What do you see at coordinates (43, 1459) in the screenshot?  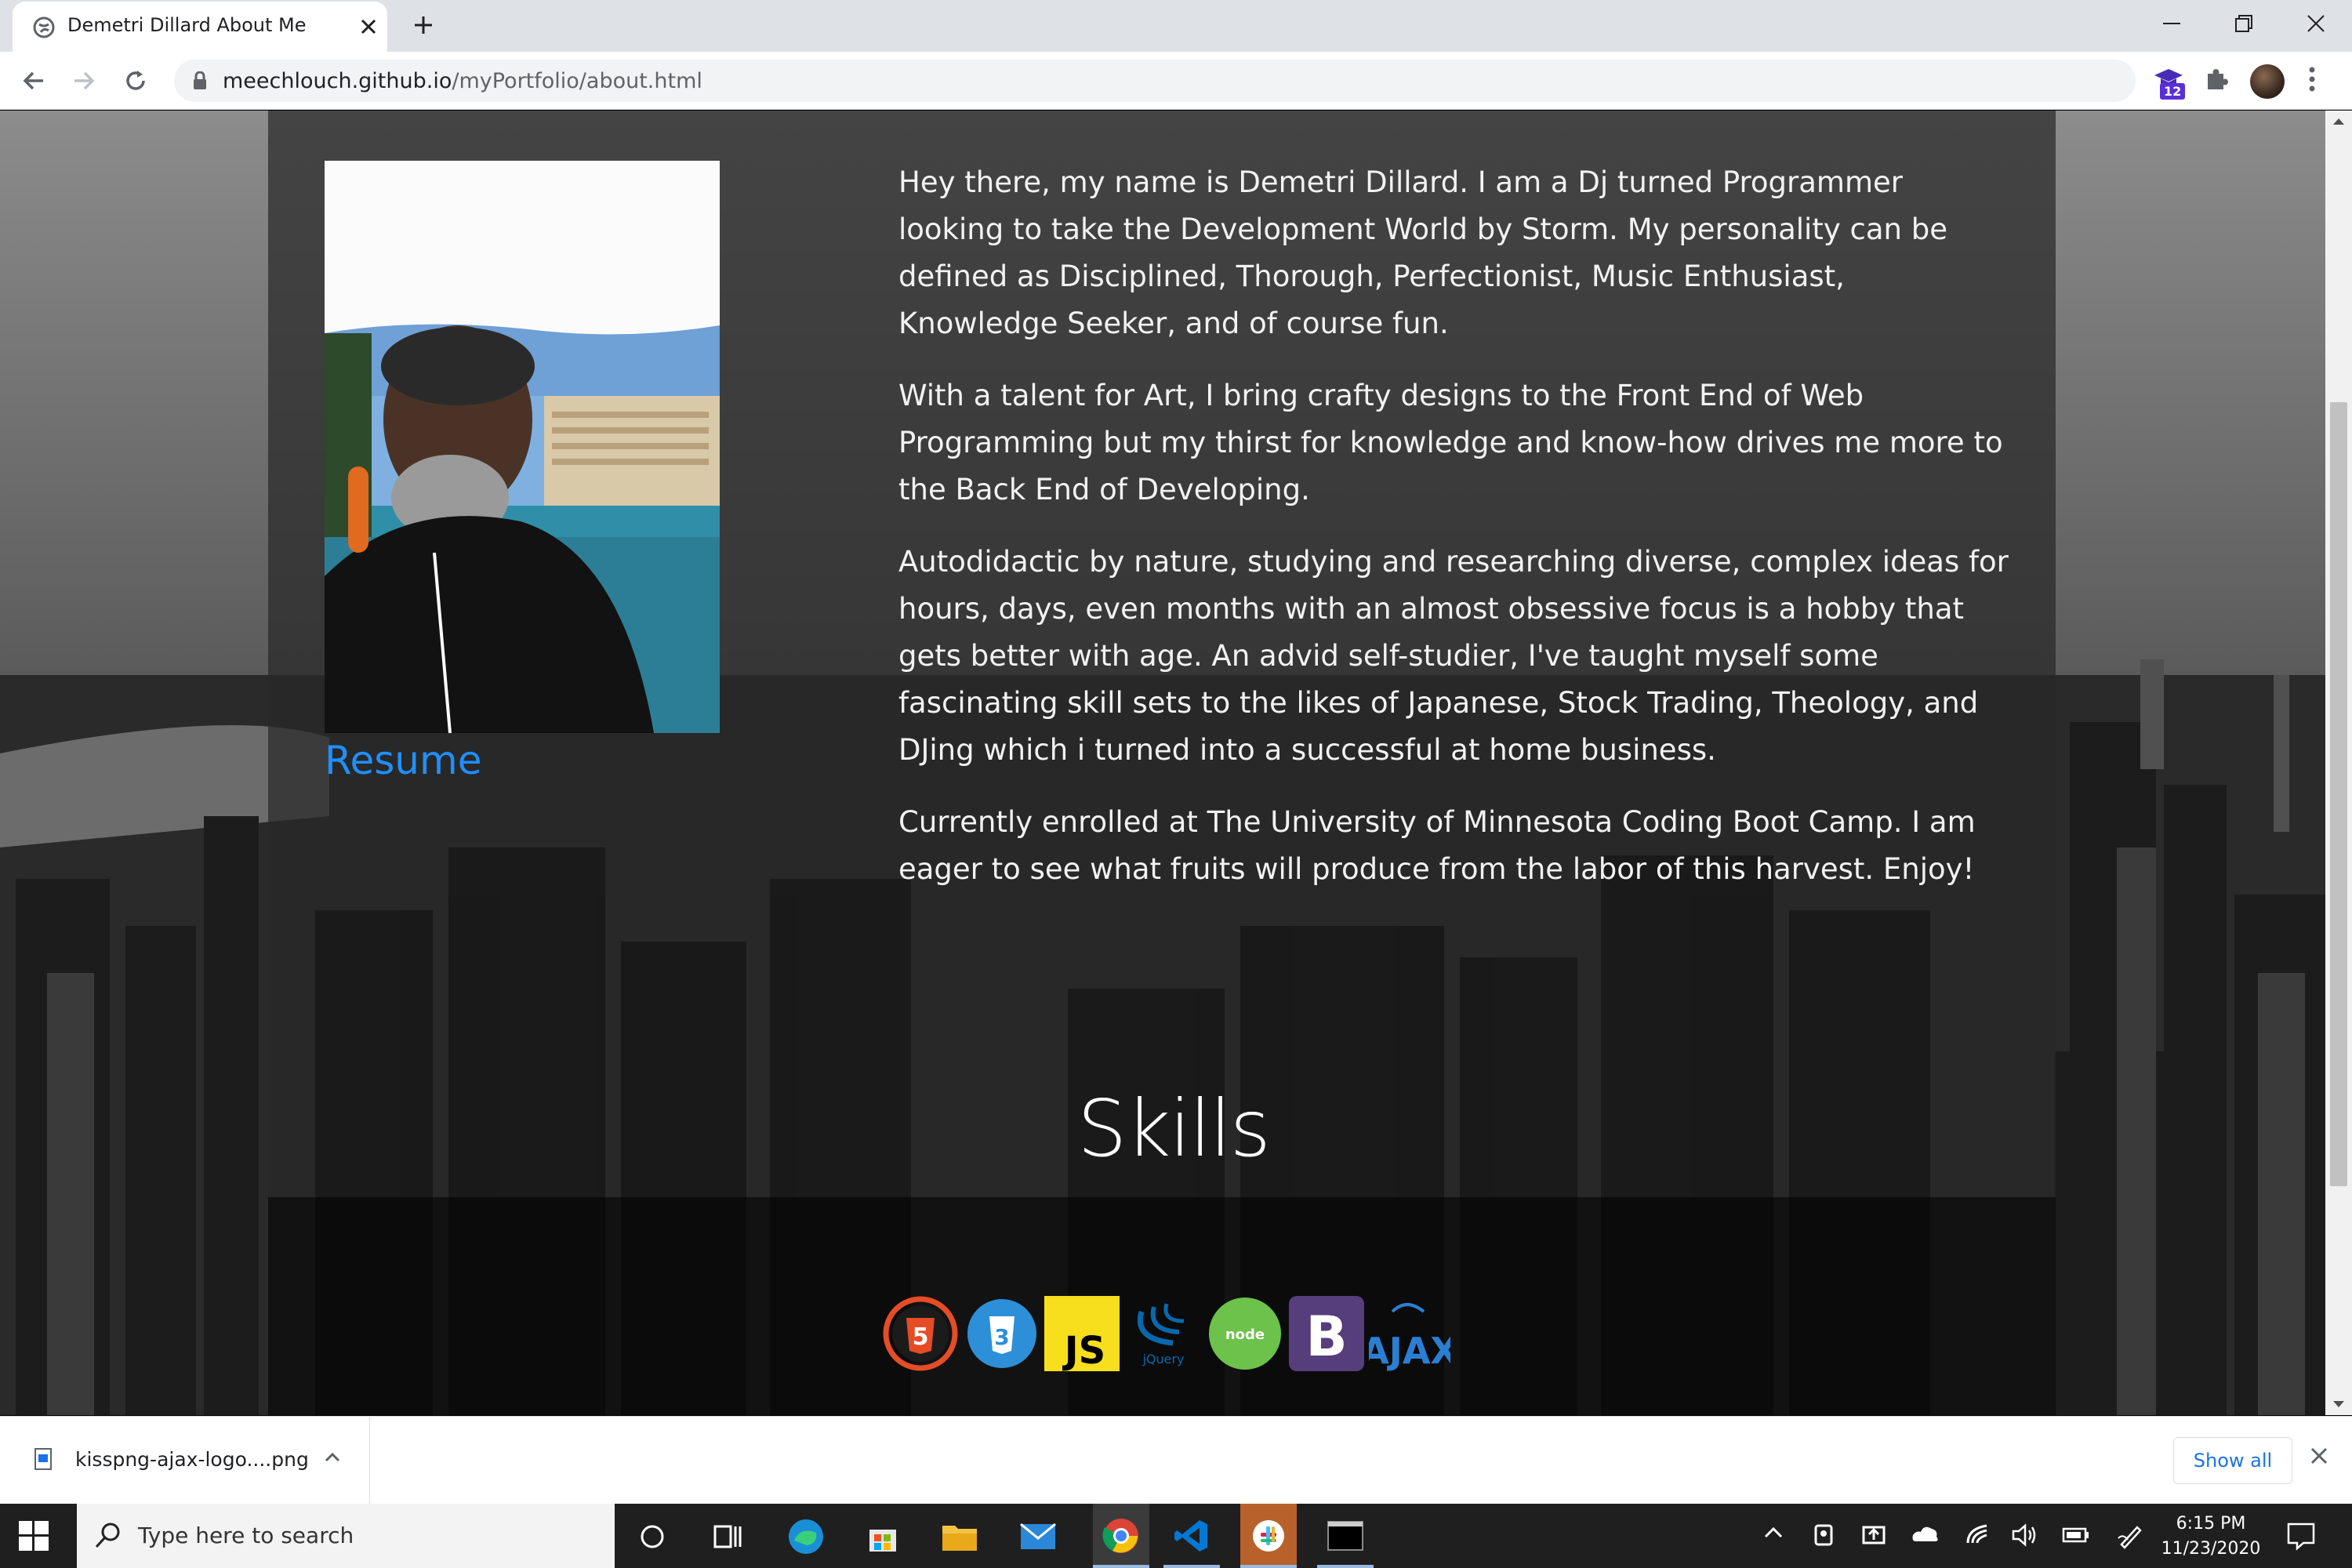 I see `image-file-icon` at bounding box center [43, 1459].